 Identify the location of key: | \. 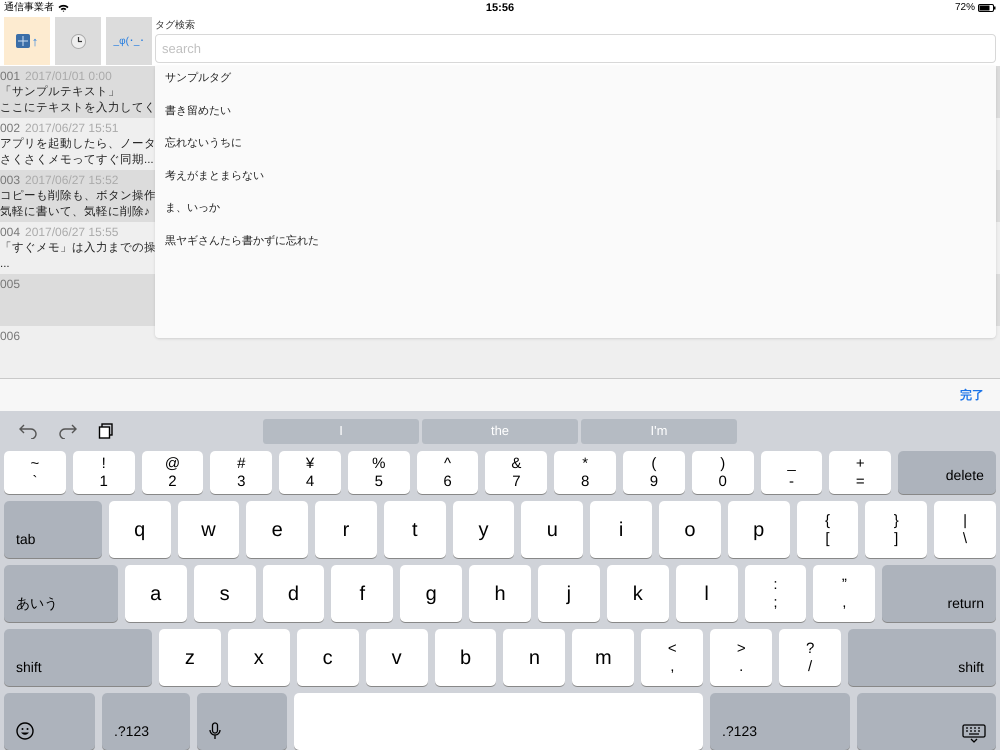
(965, 529).